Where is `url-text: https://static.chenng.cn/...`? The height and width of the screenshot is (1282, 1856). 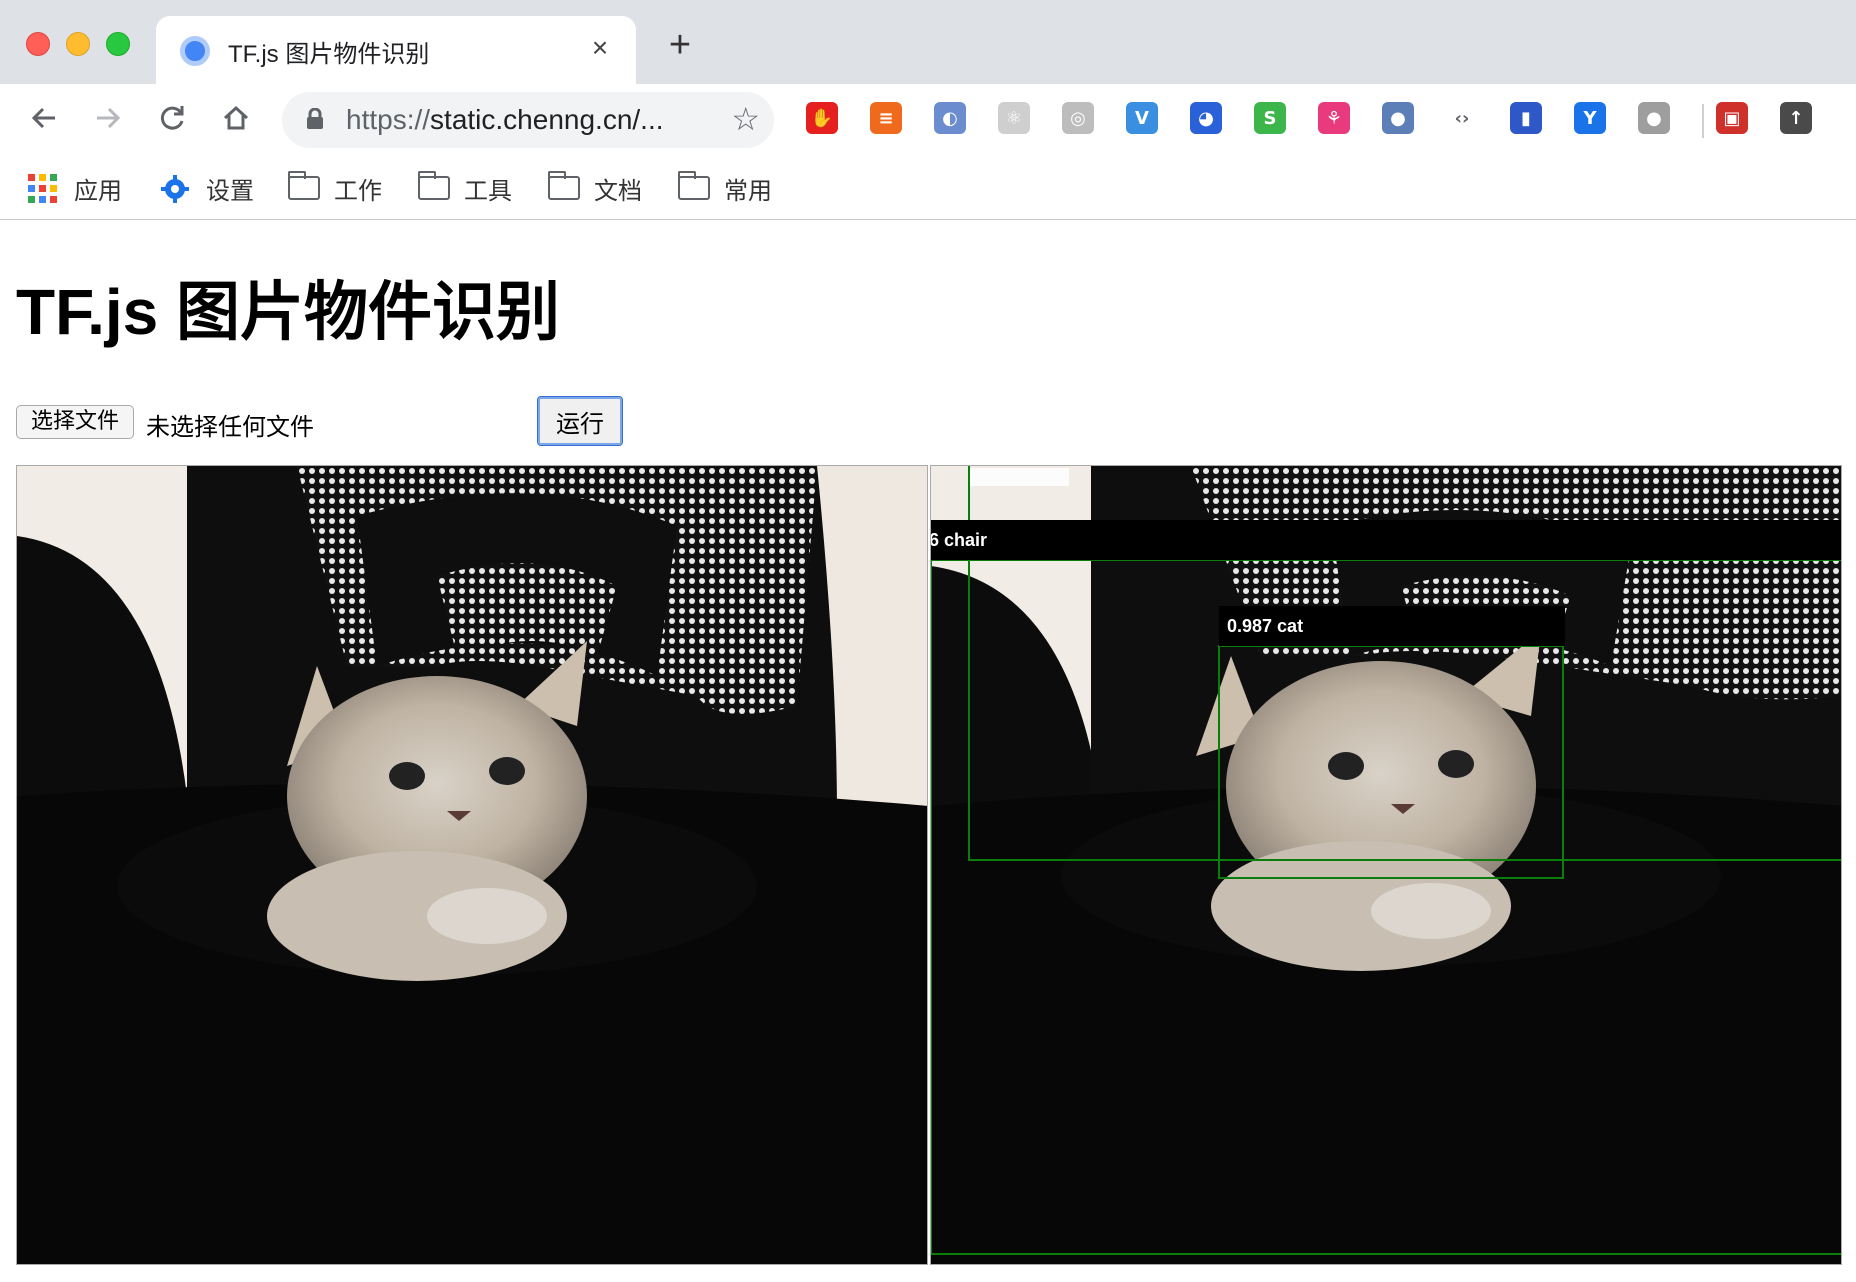
url-text: https://static.chenng.cn/... is located at coordinates (505, 120).